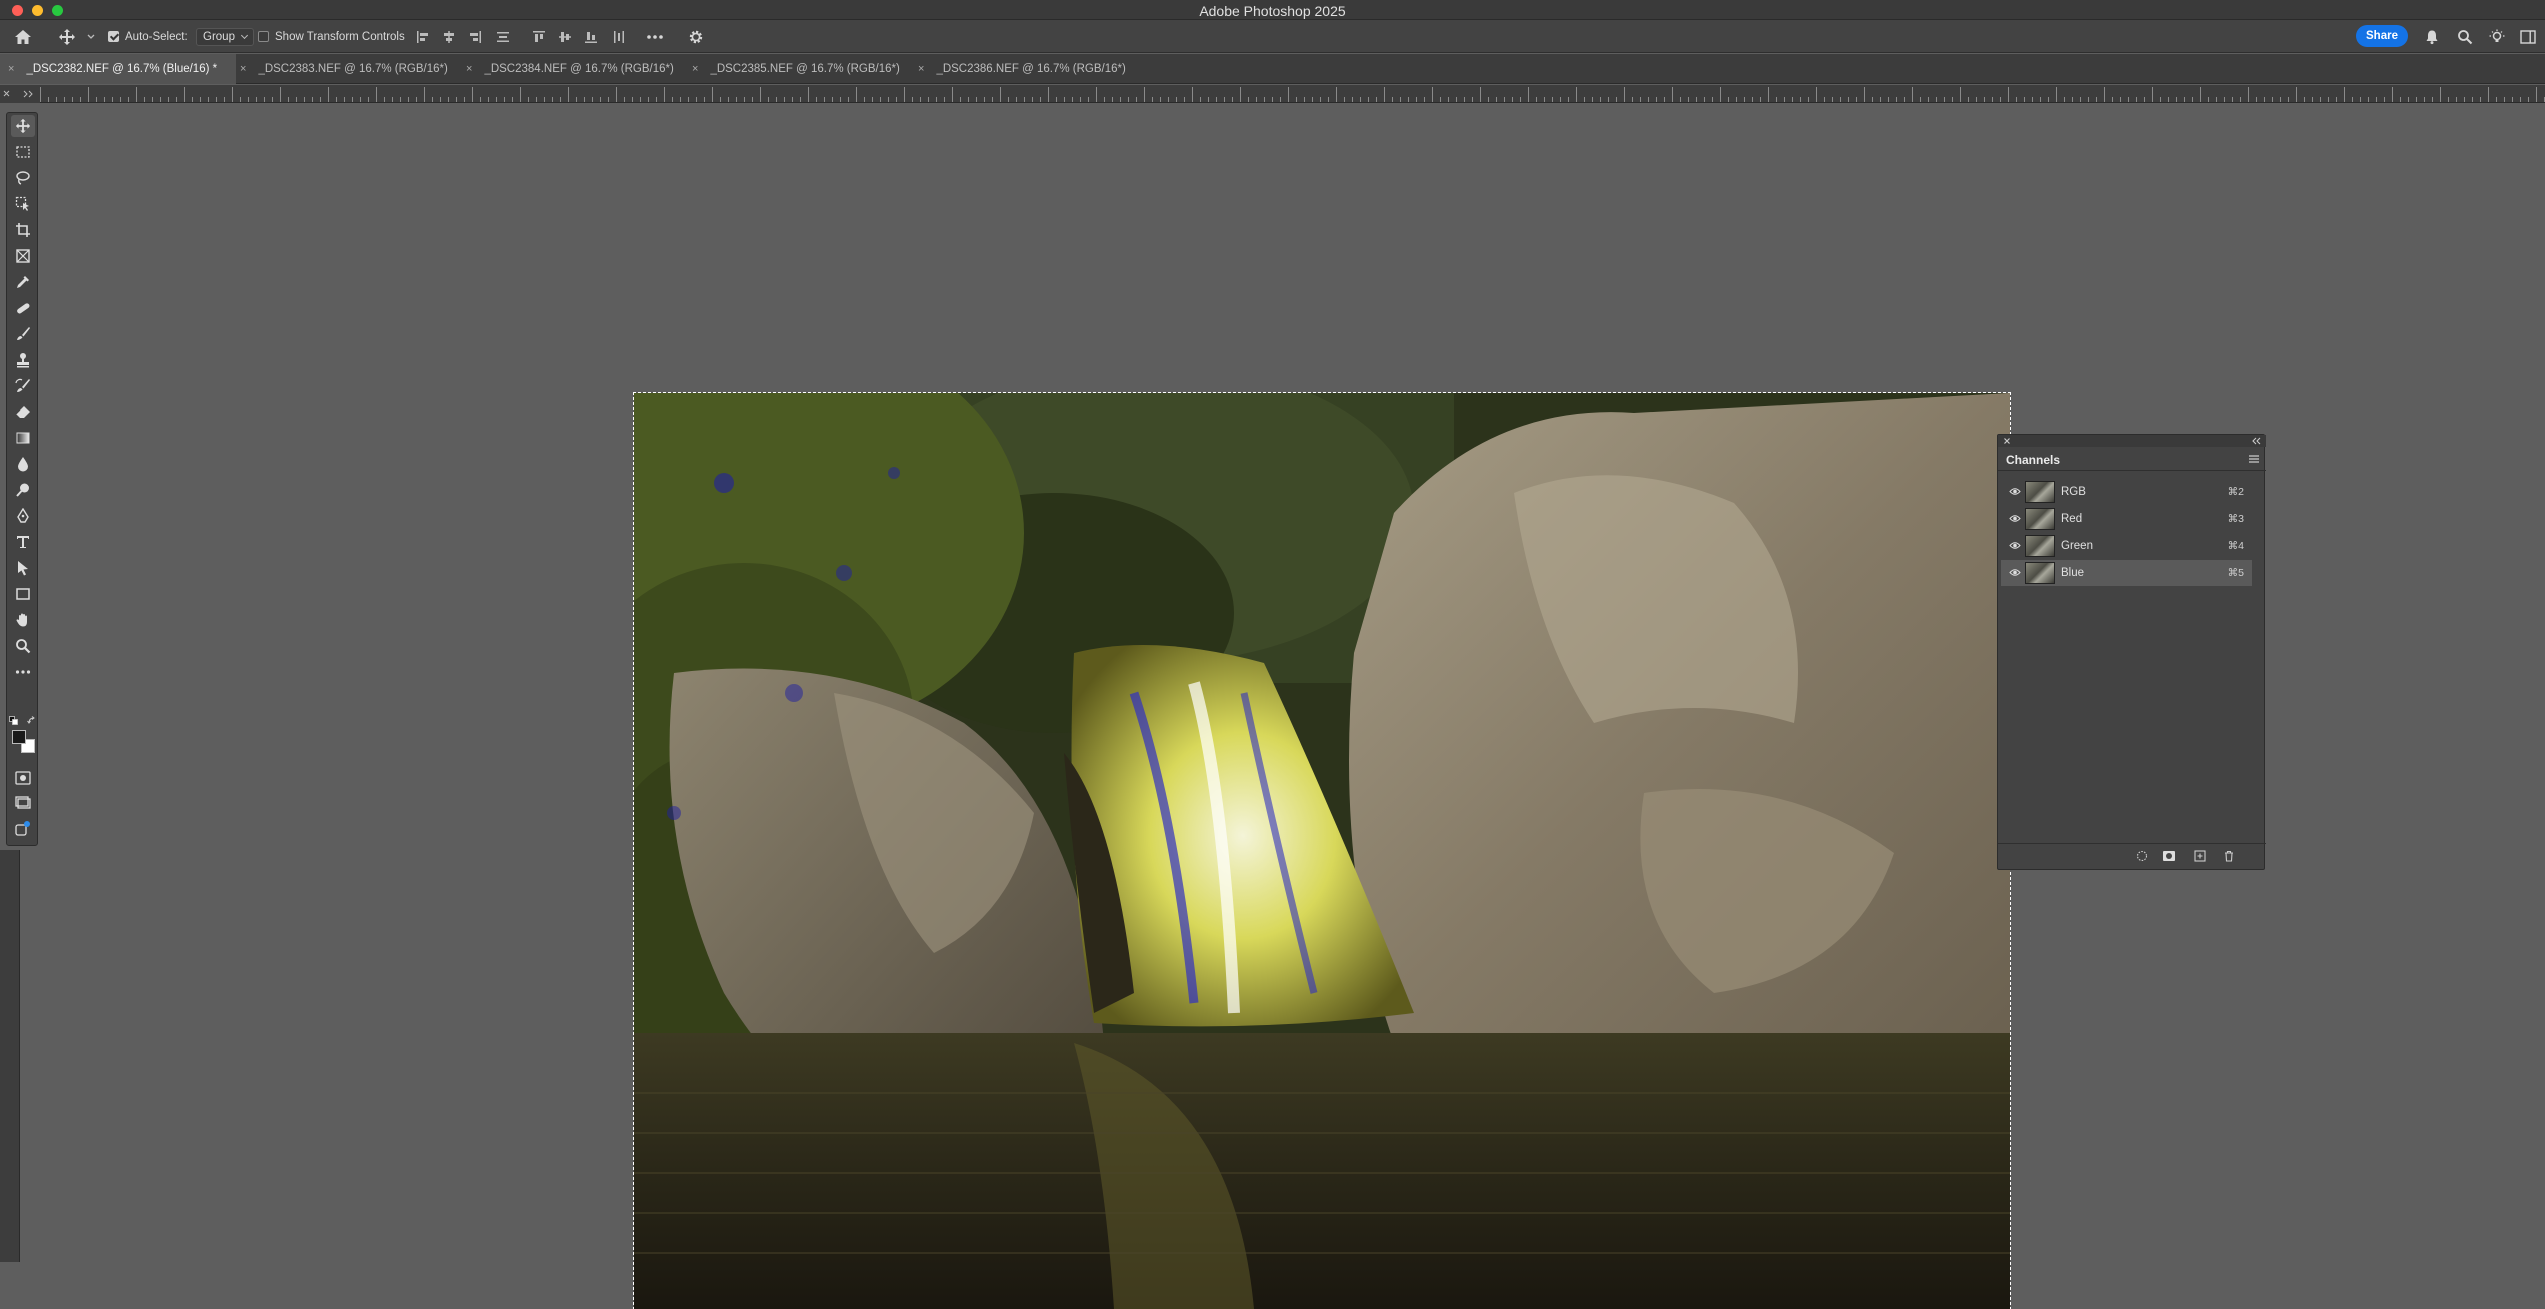 Image resolution: width=2545 pixels, height=1309 pixels. I want to click on home-button, so click(23, 36).